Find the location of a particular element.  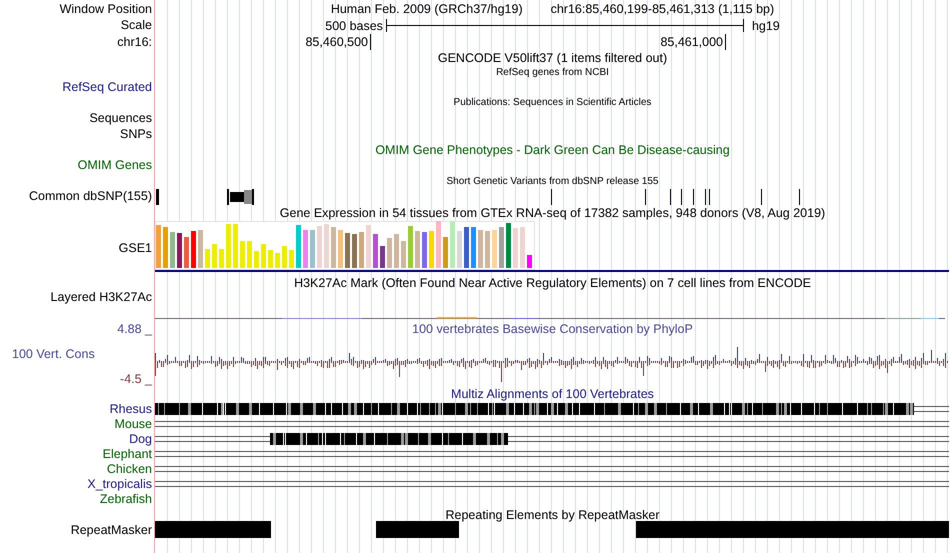

species-label: Rhesus is located at coordinates (131, 409).